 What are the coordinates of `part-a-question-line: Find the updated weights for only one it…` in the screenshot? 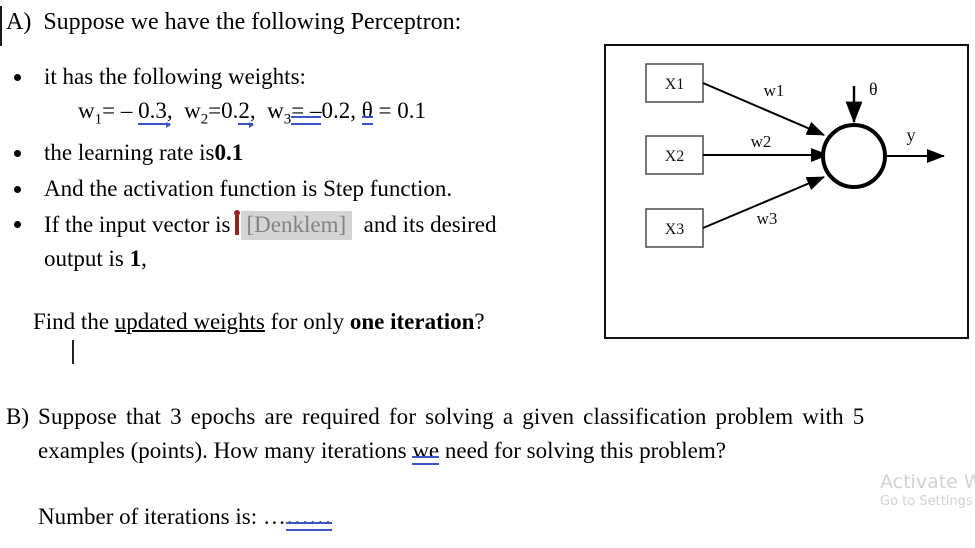 It's located at (259, 321).